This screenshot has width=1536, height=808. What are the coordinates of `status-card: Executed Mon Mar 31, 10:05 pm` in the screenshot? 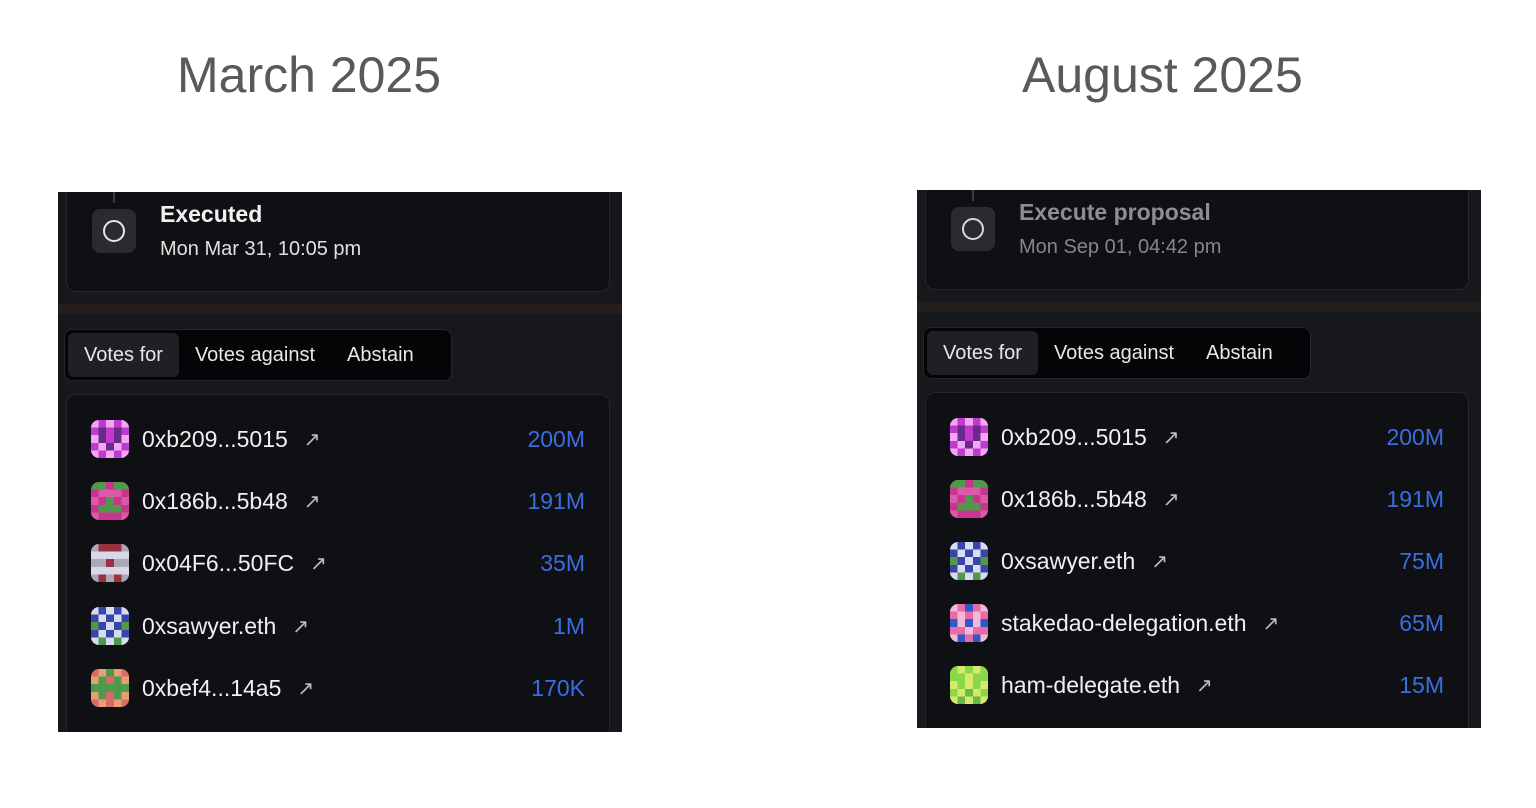 It's located at (338, 242).